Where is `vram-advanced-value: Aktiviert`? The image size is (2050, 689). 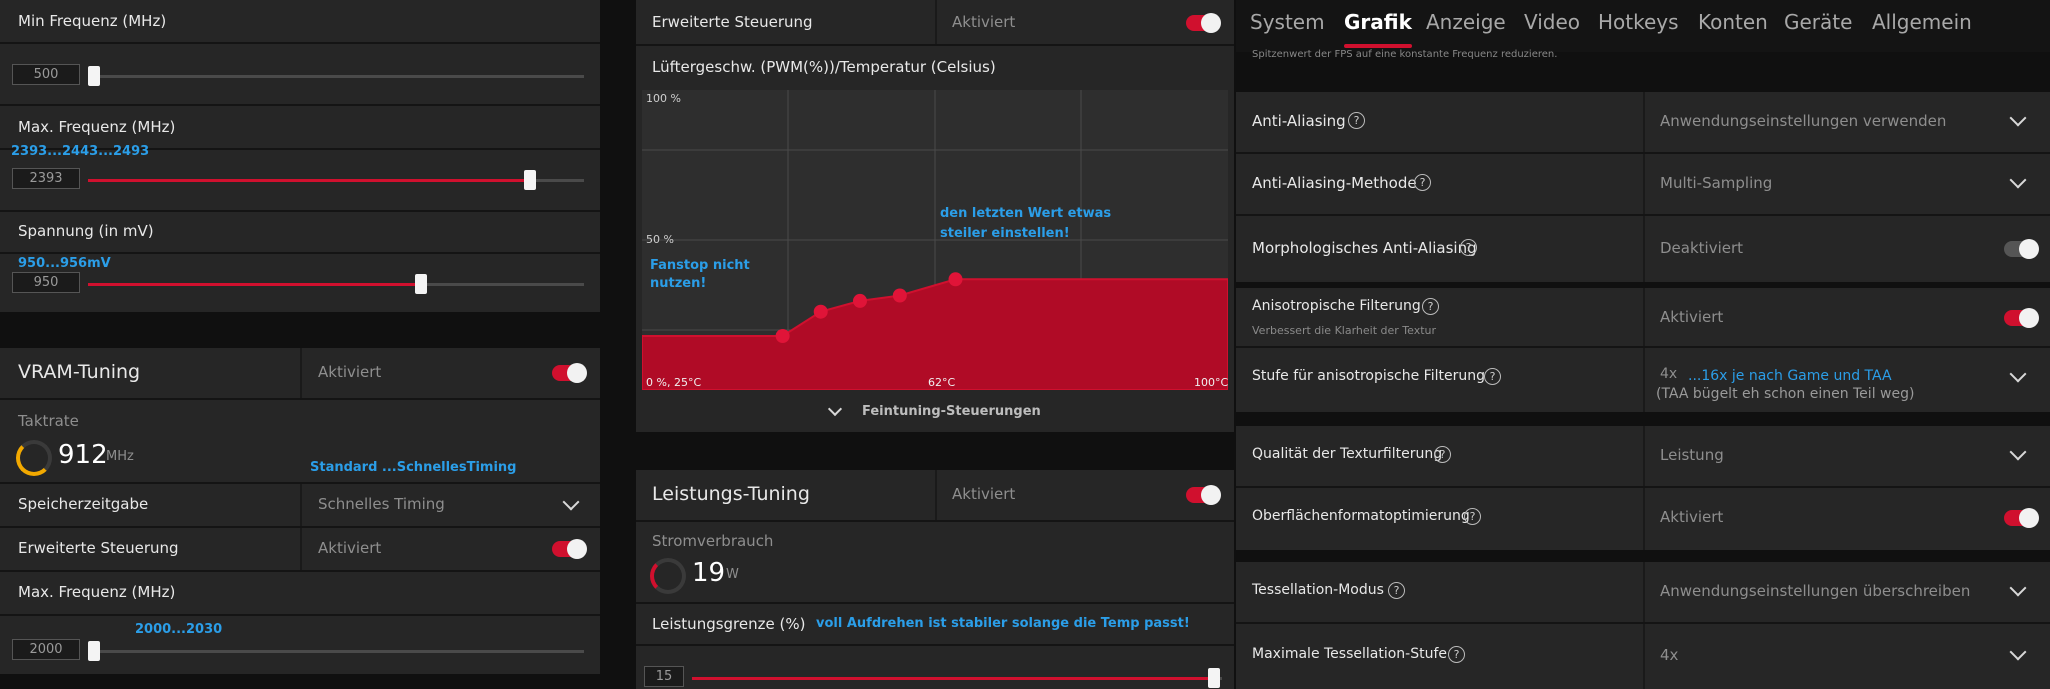 vram-advanced-value: Aktiviert is located at coordinates (350, 548).